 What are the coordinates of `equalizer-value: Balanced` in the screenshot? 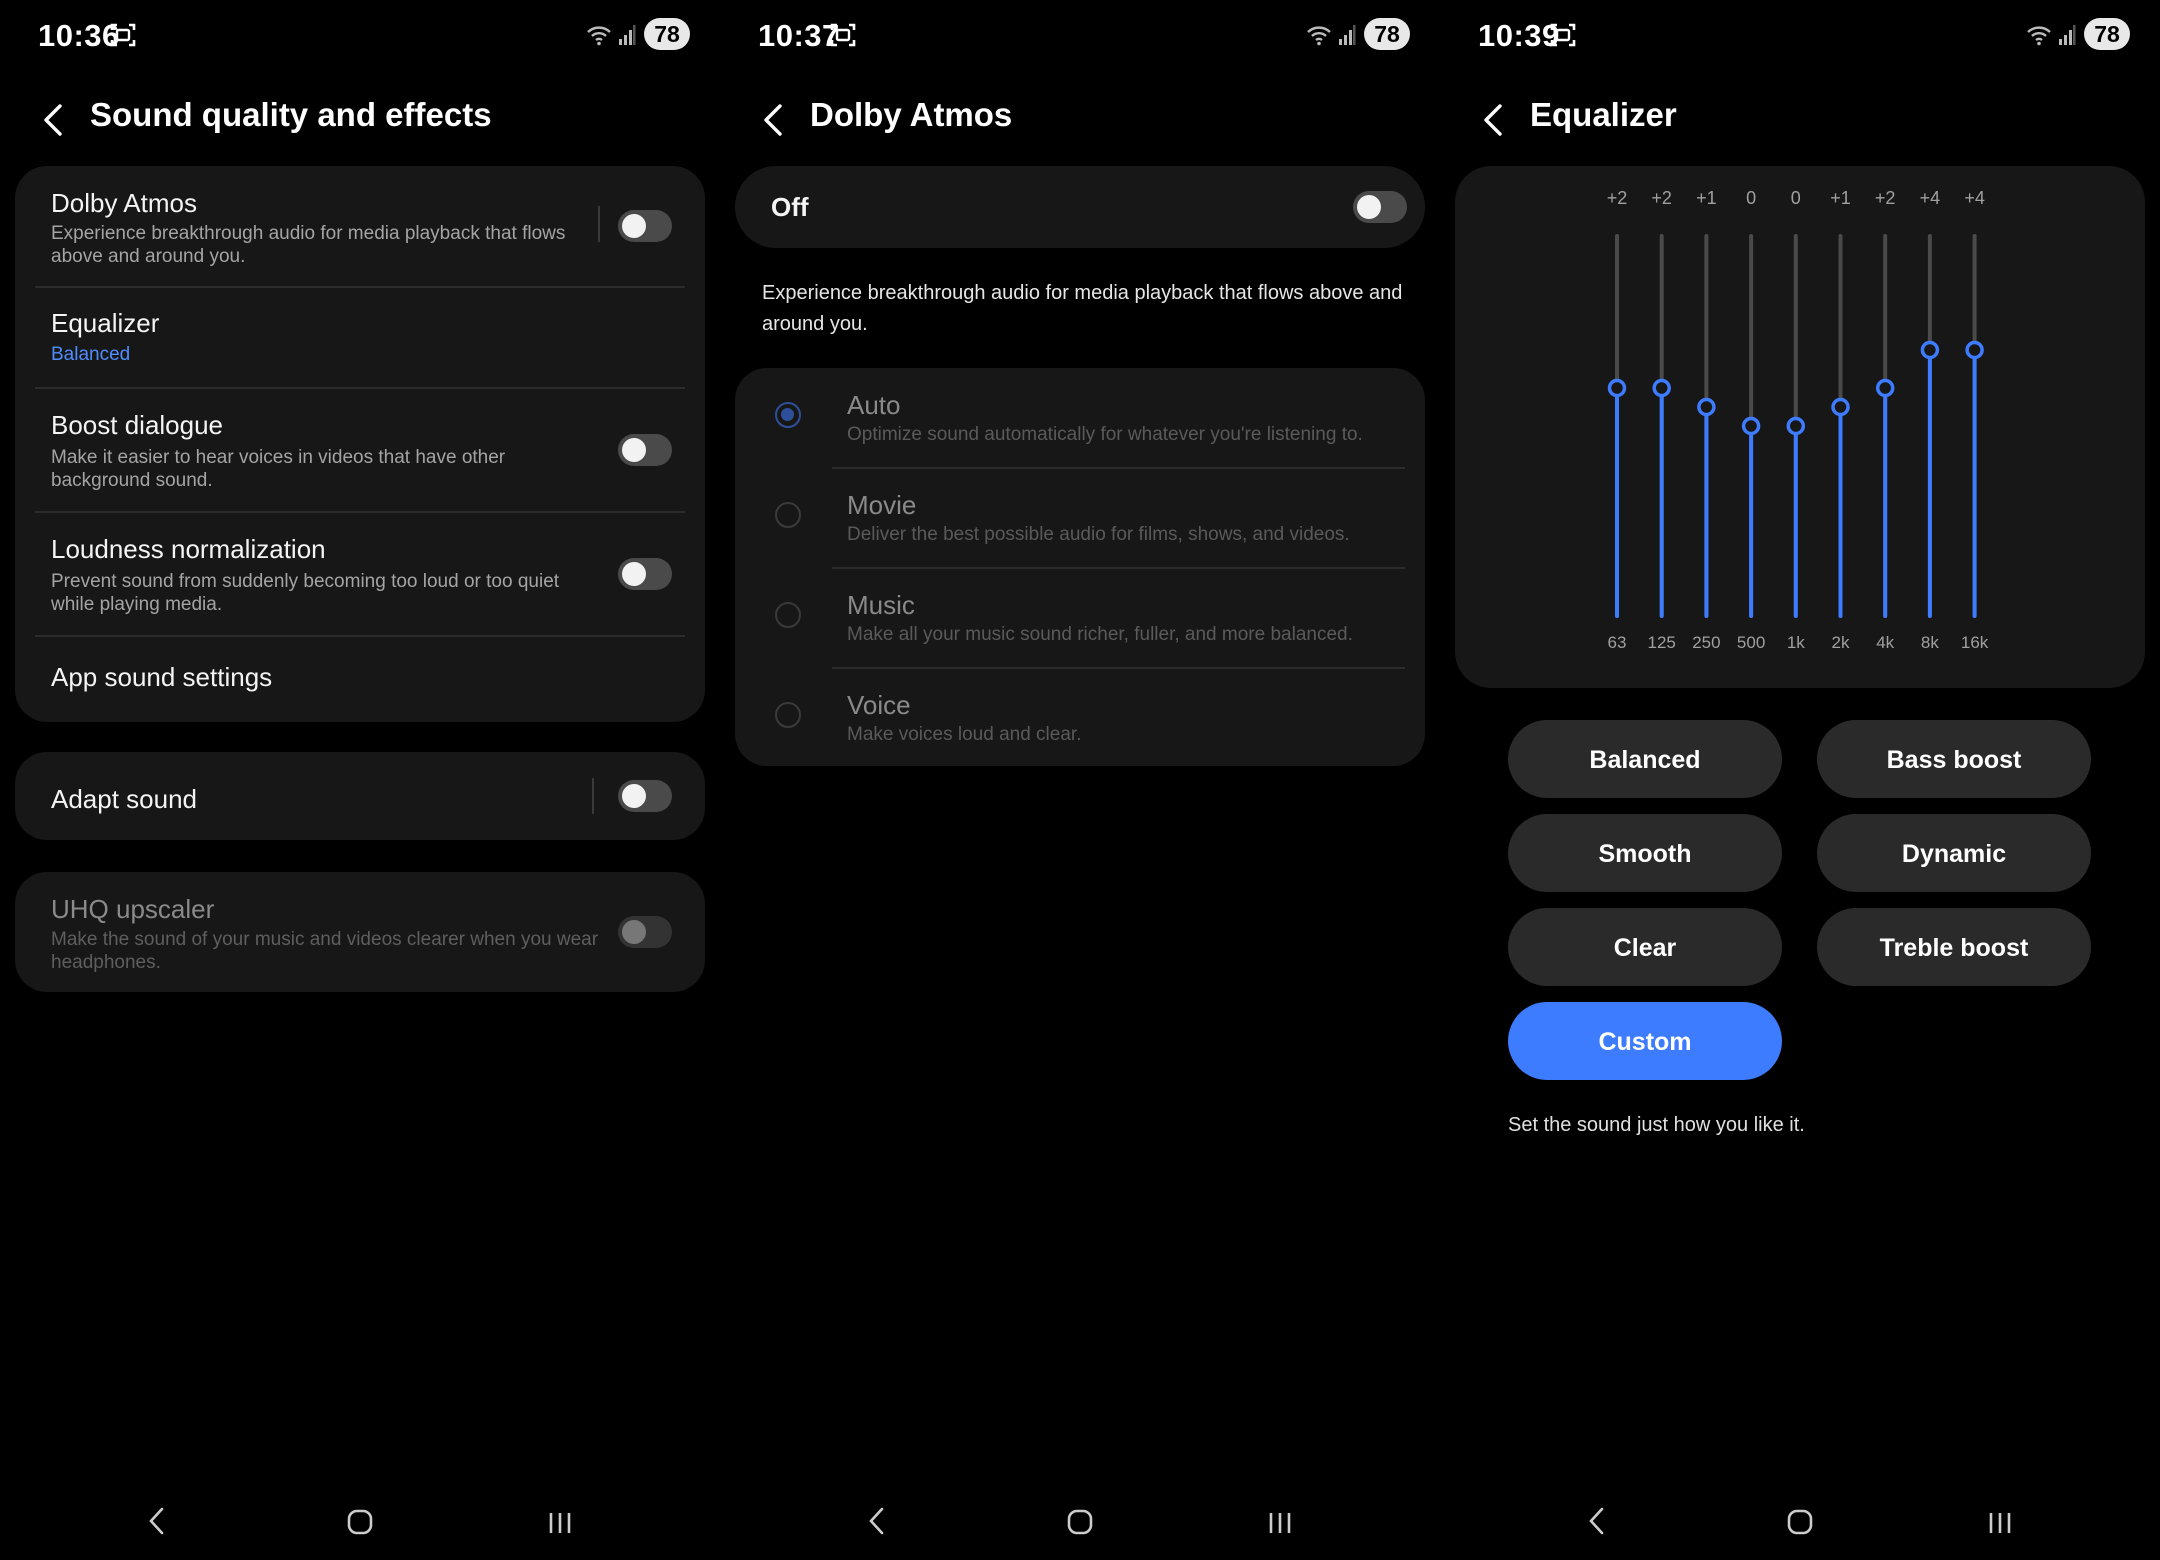 It's located at (91, 354).